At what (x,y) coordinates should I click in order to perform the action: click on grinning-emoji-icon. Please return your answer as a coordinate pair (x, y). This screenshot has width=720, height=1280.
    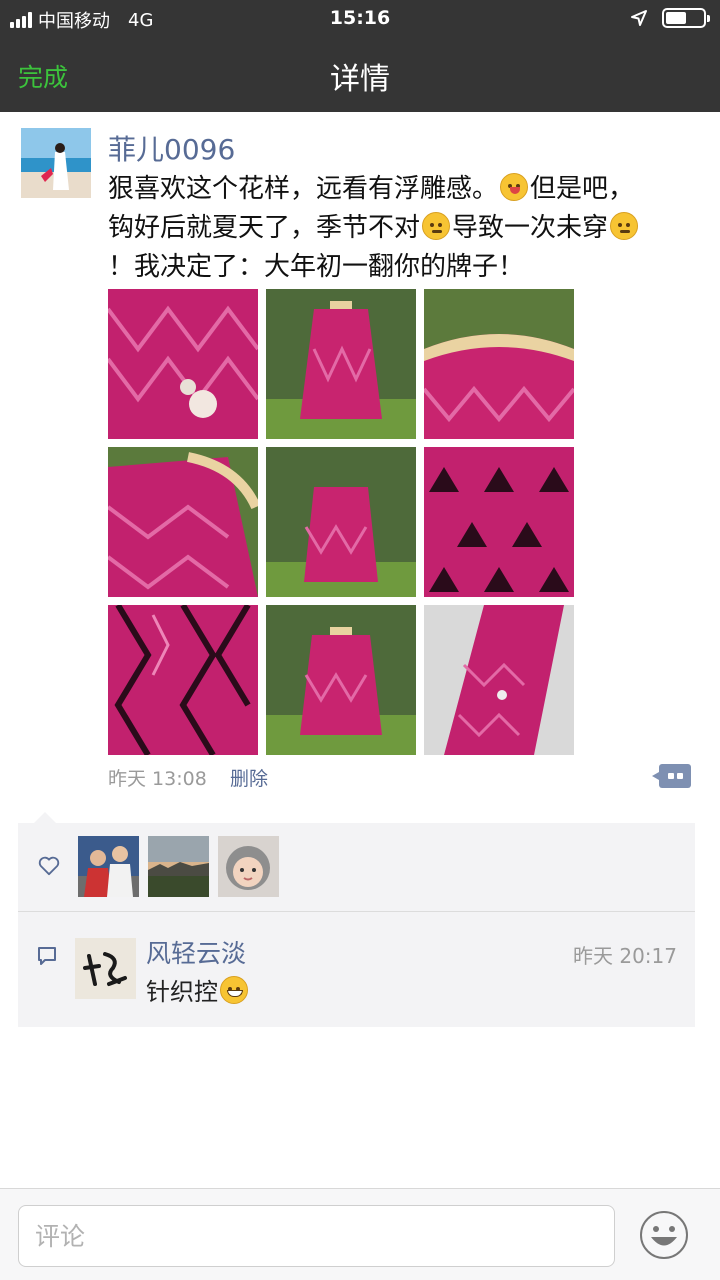
    Looking at the image, I should click on (234, 990).